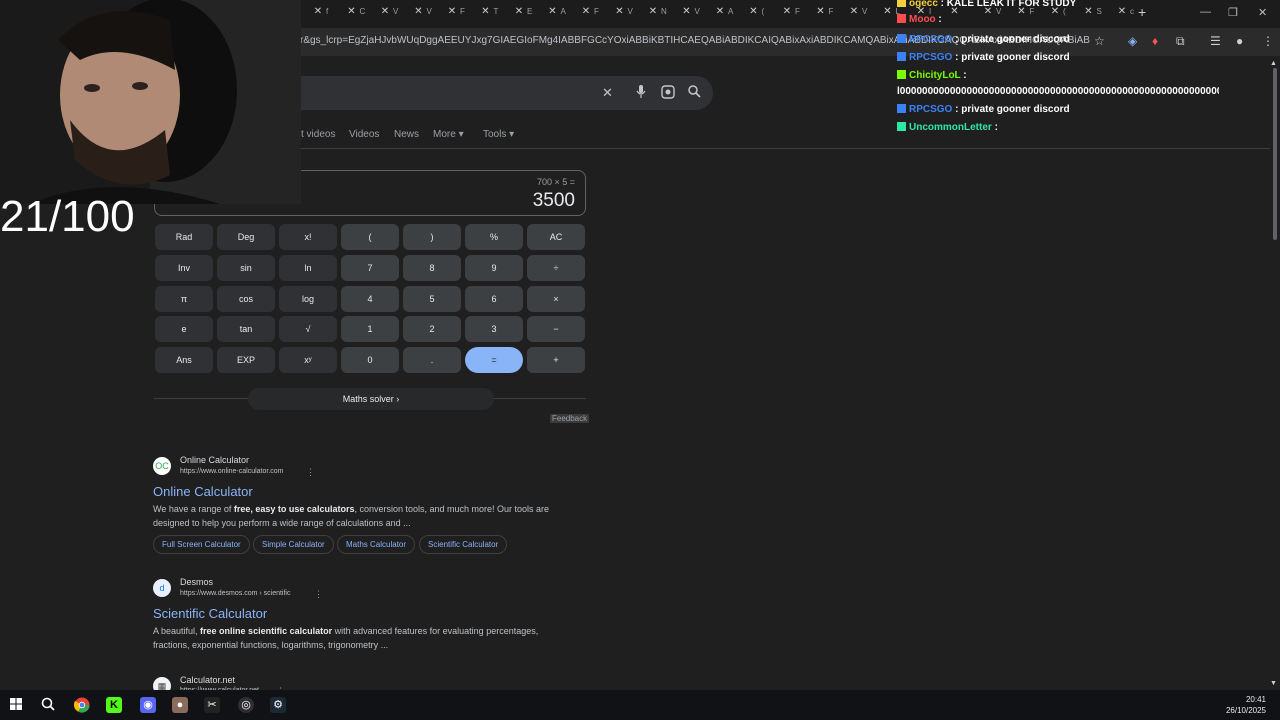 The width and height of the screenshot is (1280, 720). What do you see at coordinates (371, 399) in the screenshot?
I see `maths-solver-button: Maths solver ›` at bounding box center [371, 399].